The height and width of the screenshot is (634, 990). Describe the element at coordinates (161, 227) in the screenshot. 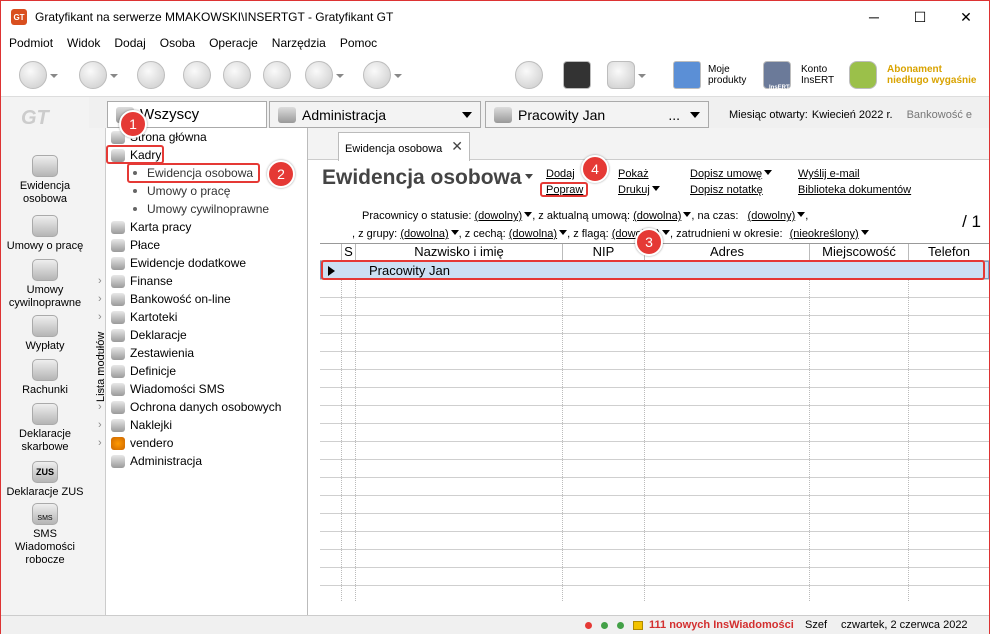

I see `tree-label: Karta pracy` at that location.